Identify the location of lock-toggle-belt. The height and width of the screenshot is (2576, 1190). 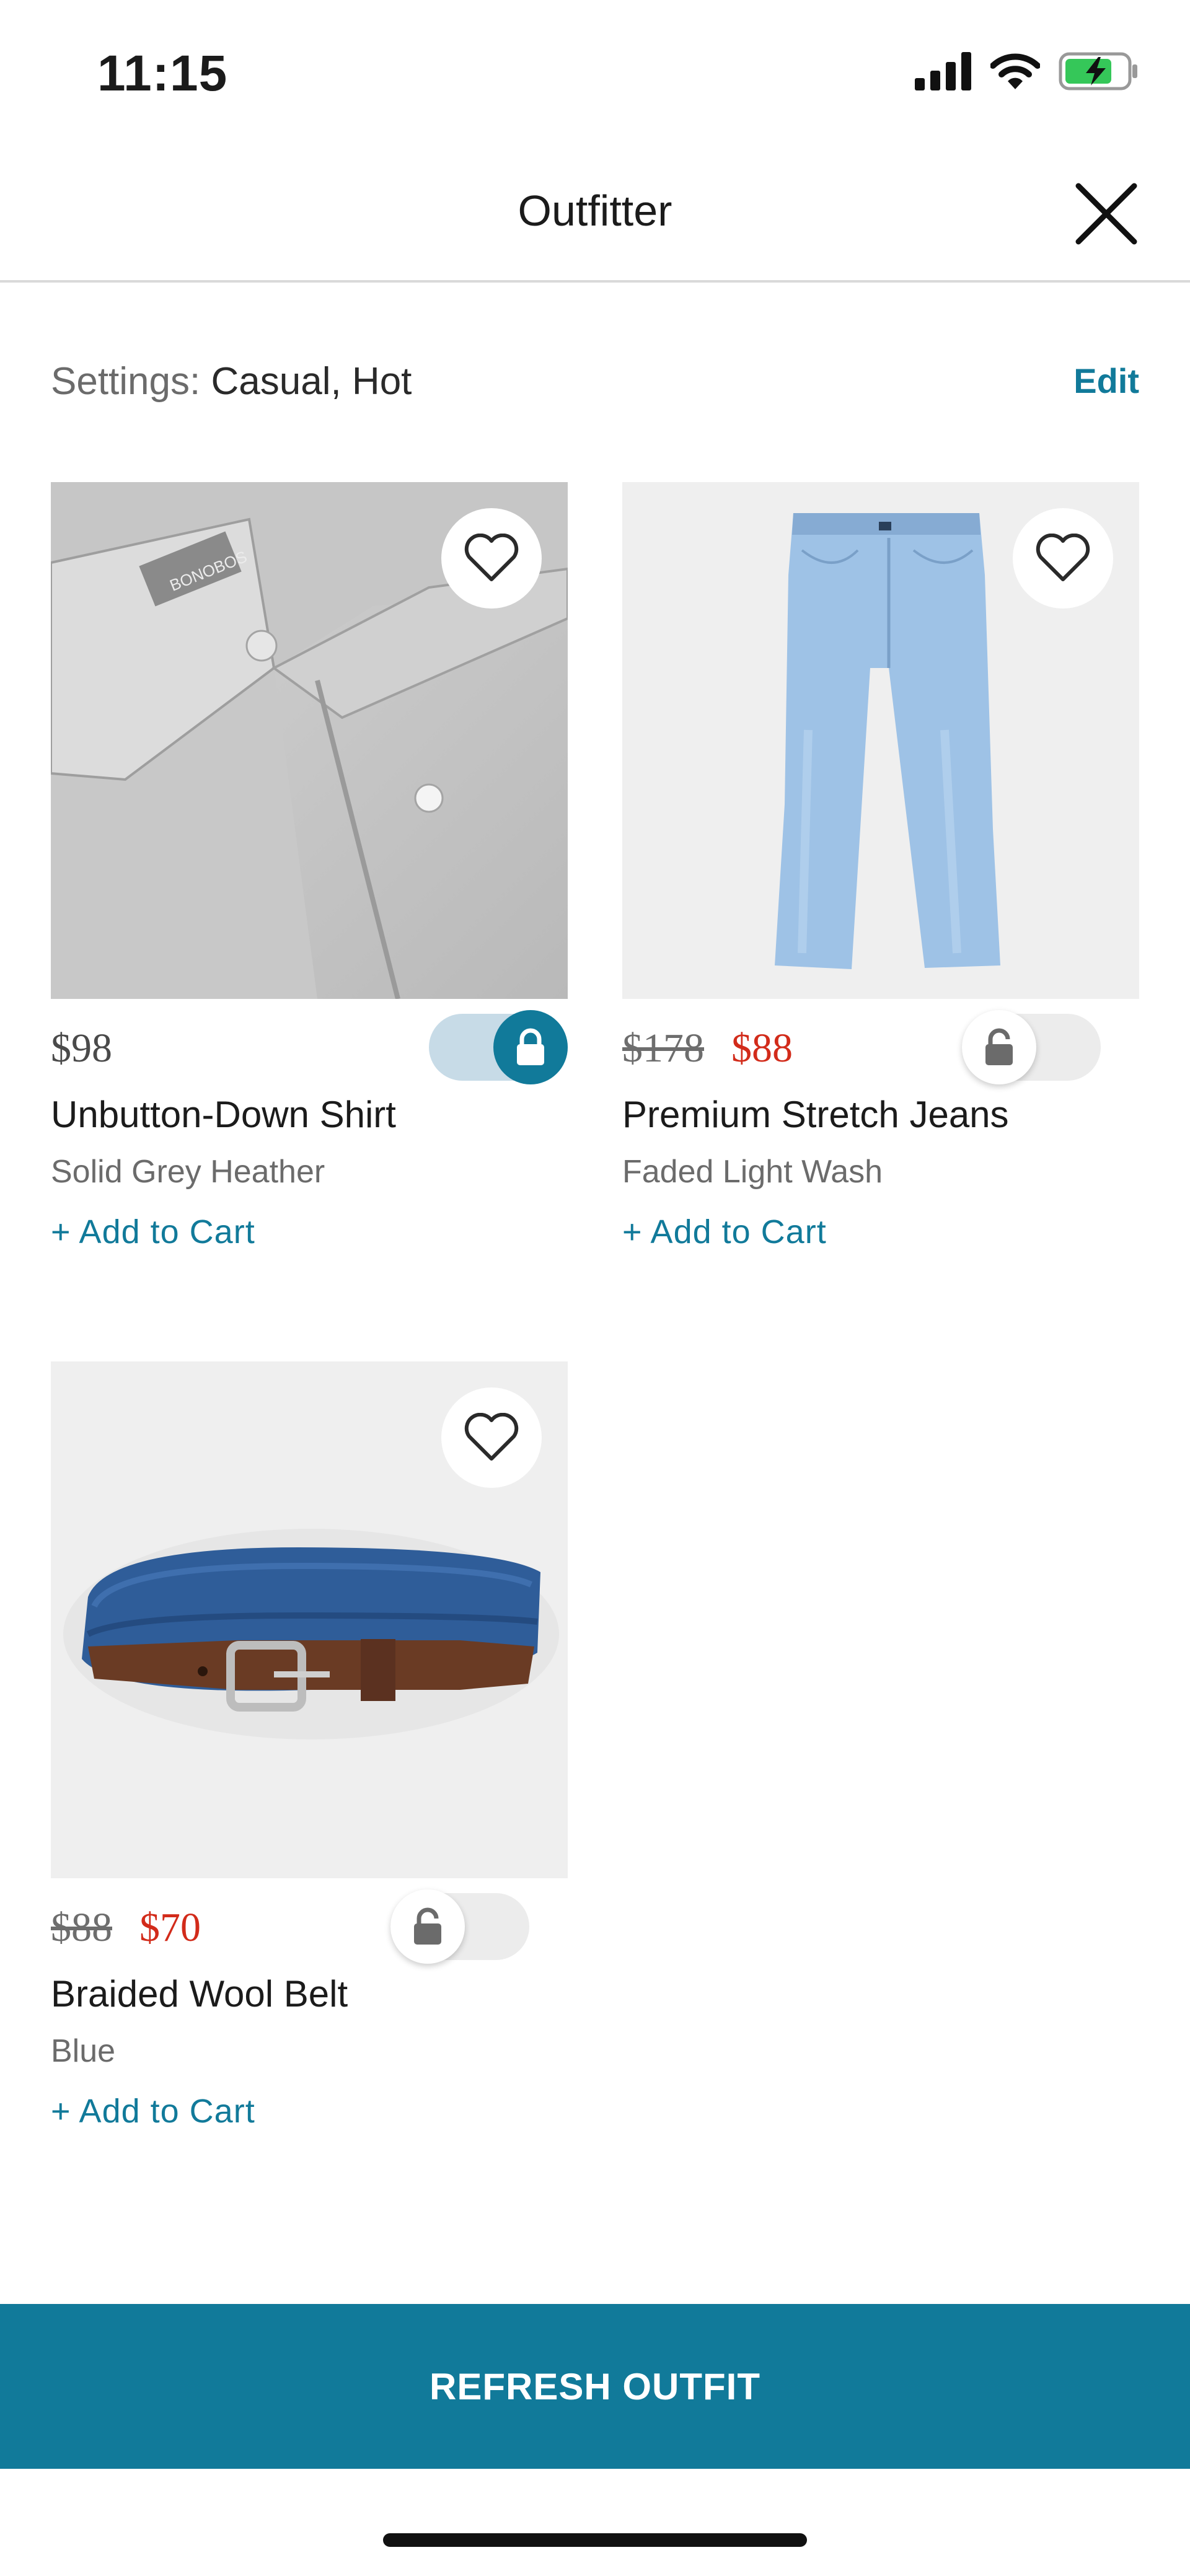
(459, 1927).